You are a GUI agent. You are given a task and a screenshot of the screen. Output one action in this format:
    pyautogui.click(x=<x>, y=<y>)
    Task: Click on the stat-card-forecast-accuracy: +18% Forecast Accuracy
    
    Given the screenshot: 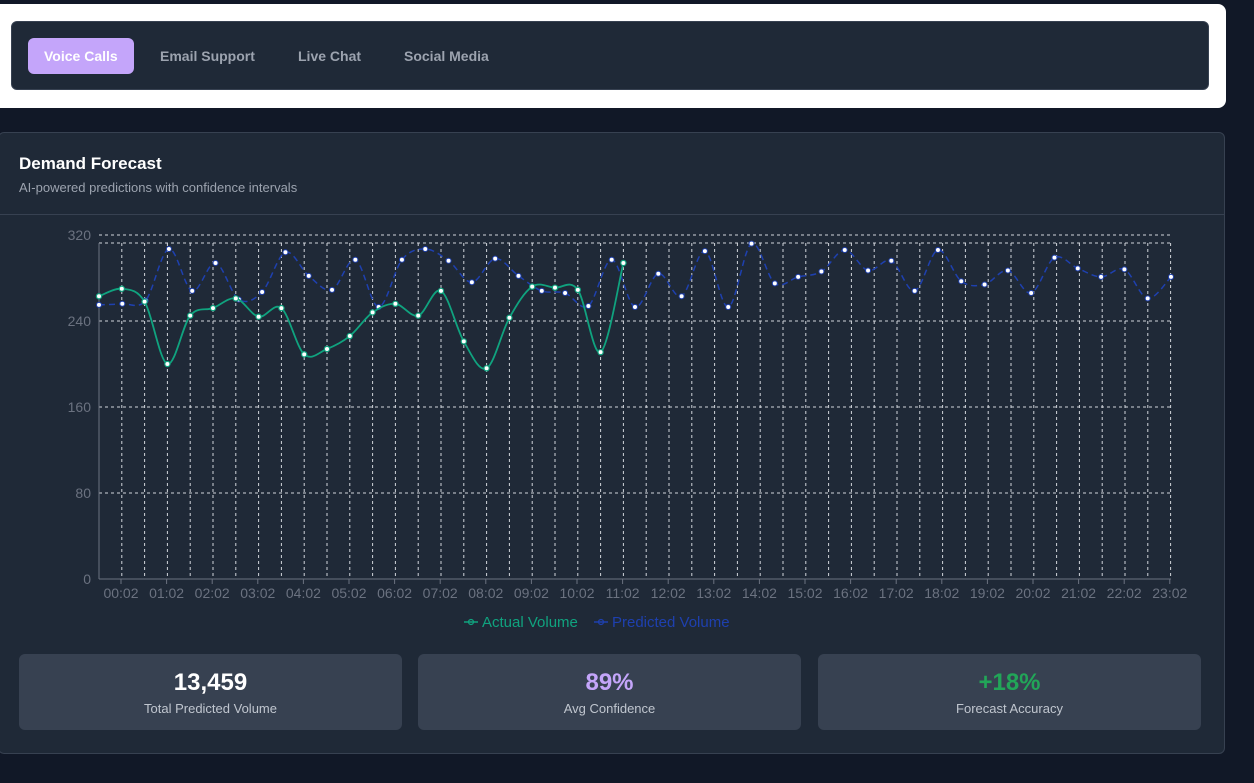 What is the action you would take?
    pyautogui.click(x=1009, y=692)
    